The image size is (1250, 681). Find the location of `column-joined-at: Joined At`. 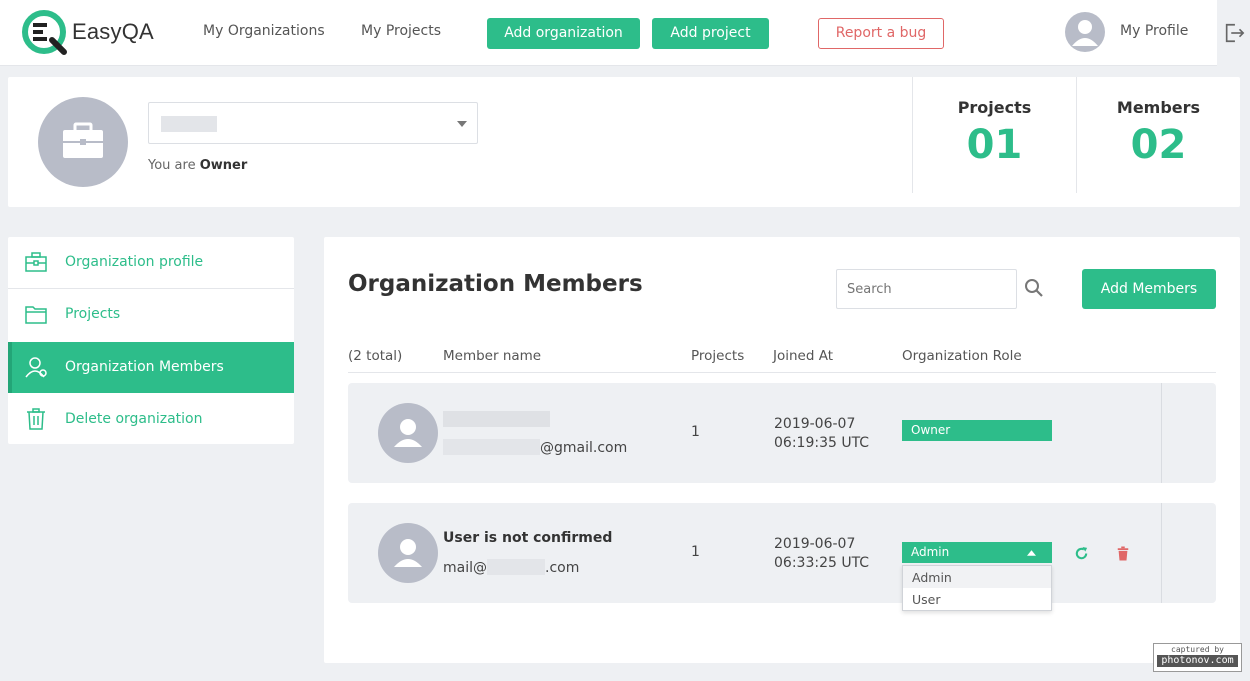

column-joined-at: Joined At is located at coordinates (803, 356).